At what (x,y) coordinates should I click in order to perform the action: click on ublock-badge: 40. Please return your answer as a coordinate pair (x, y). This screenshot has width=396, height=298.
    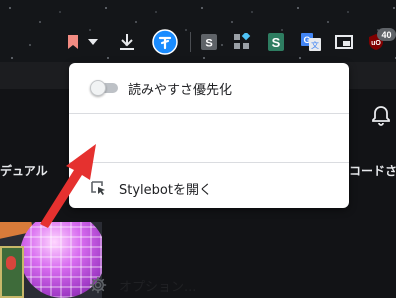
    Looking at the image, I should click on (386, 34).